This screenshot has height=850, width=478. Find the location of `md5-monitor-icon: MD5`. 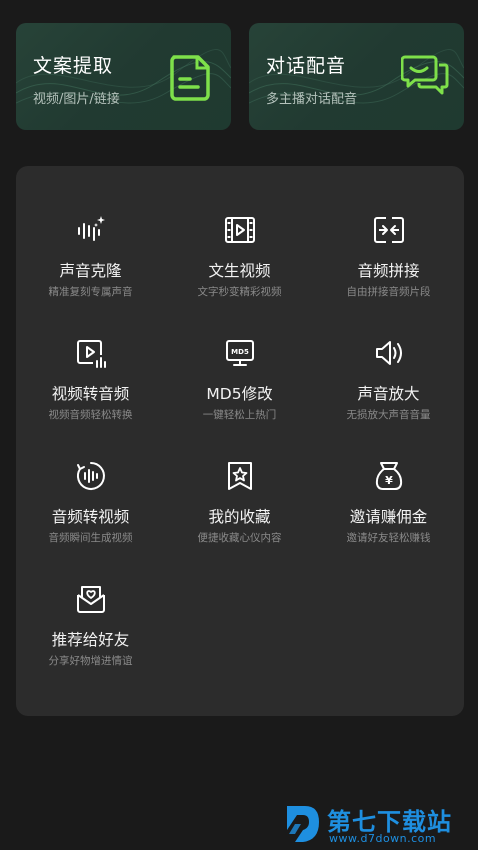

md5-monitor-icon: MD5 is located at coordinates (239, 353).